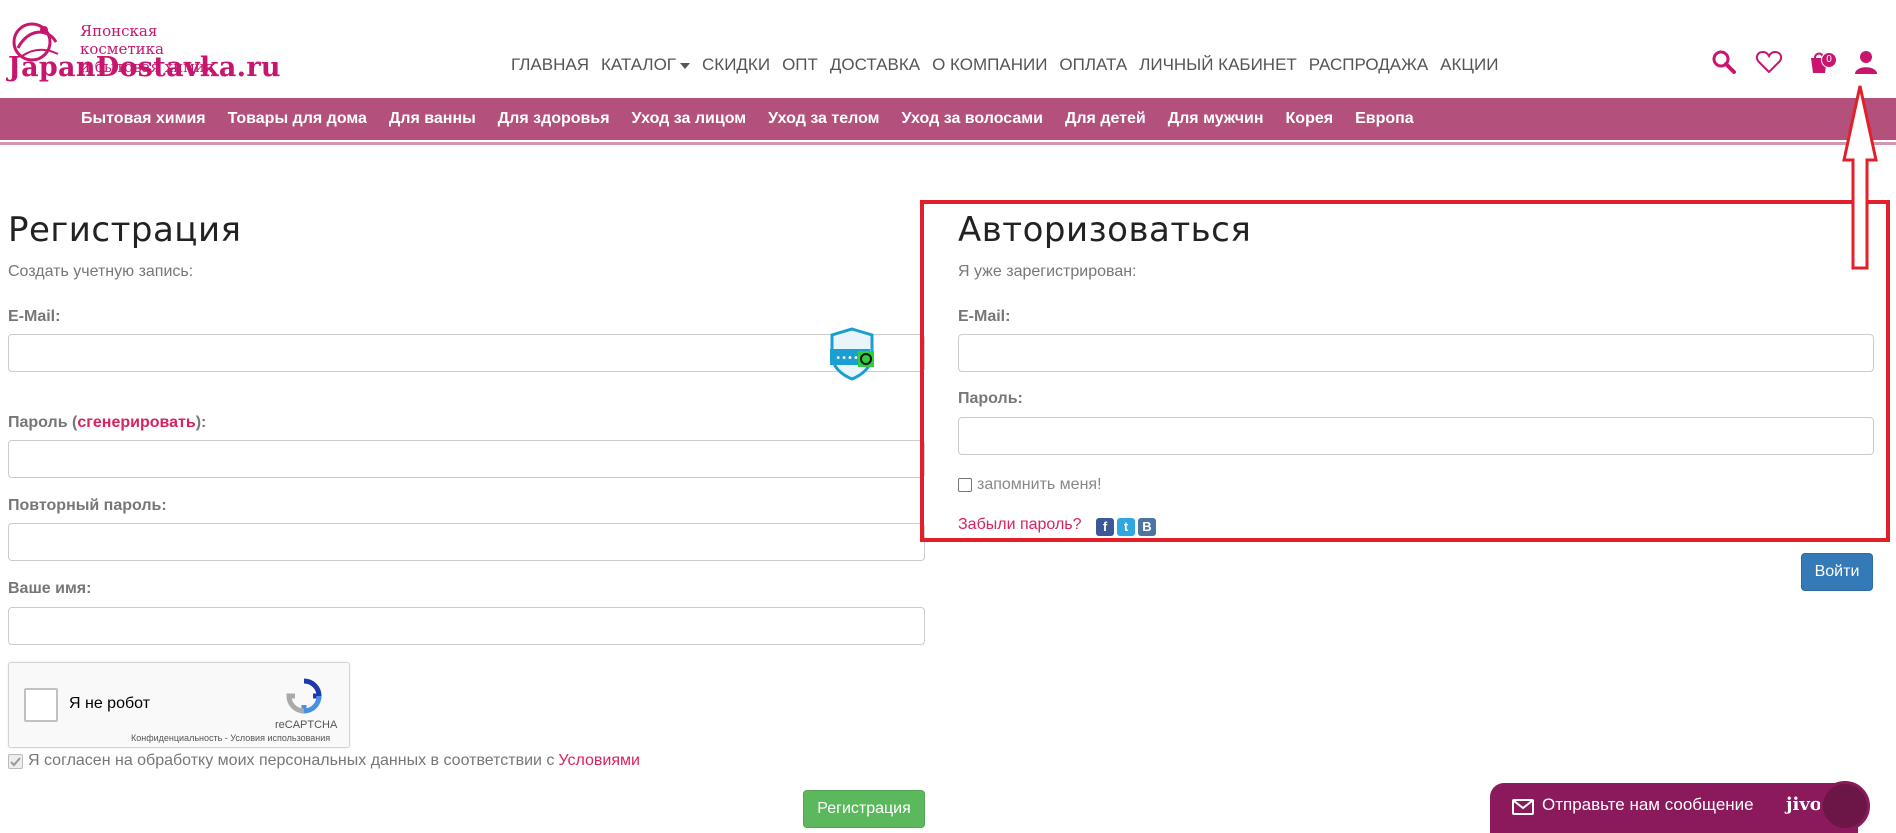  I want to click on category-body-care: Уход за телом, so click(823, 119).